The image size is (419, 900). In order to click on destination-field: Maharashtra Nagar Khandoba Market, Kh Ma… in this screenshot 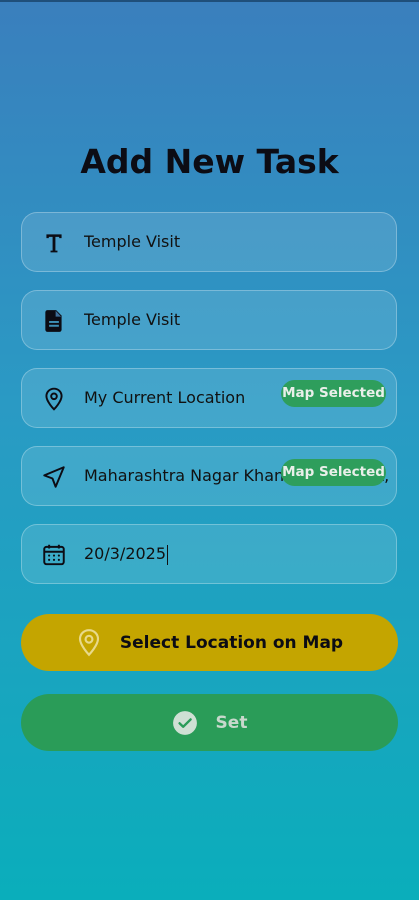, I will do `click(209, 476)`.